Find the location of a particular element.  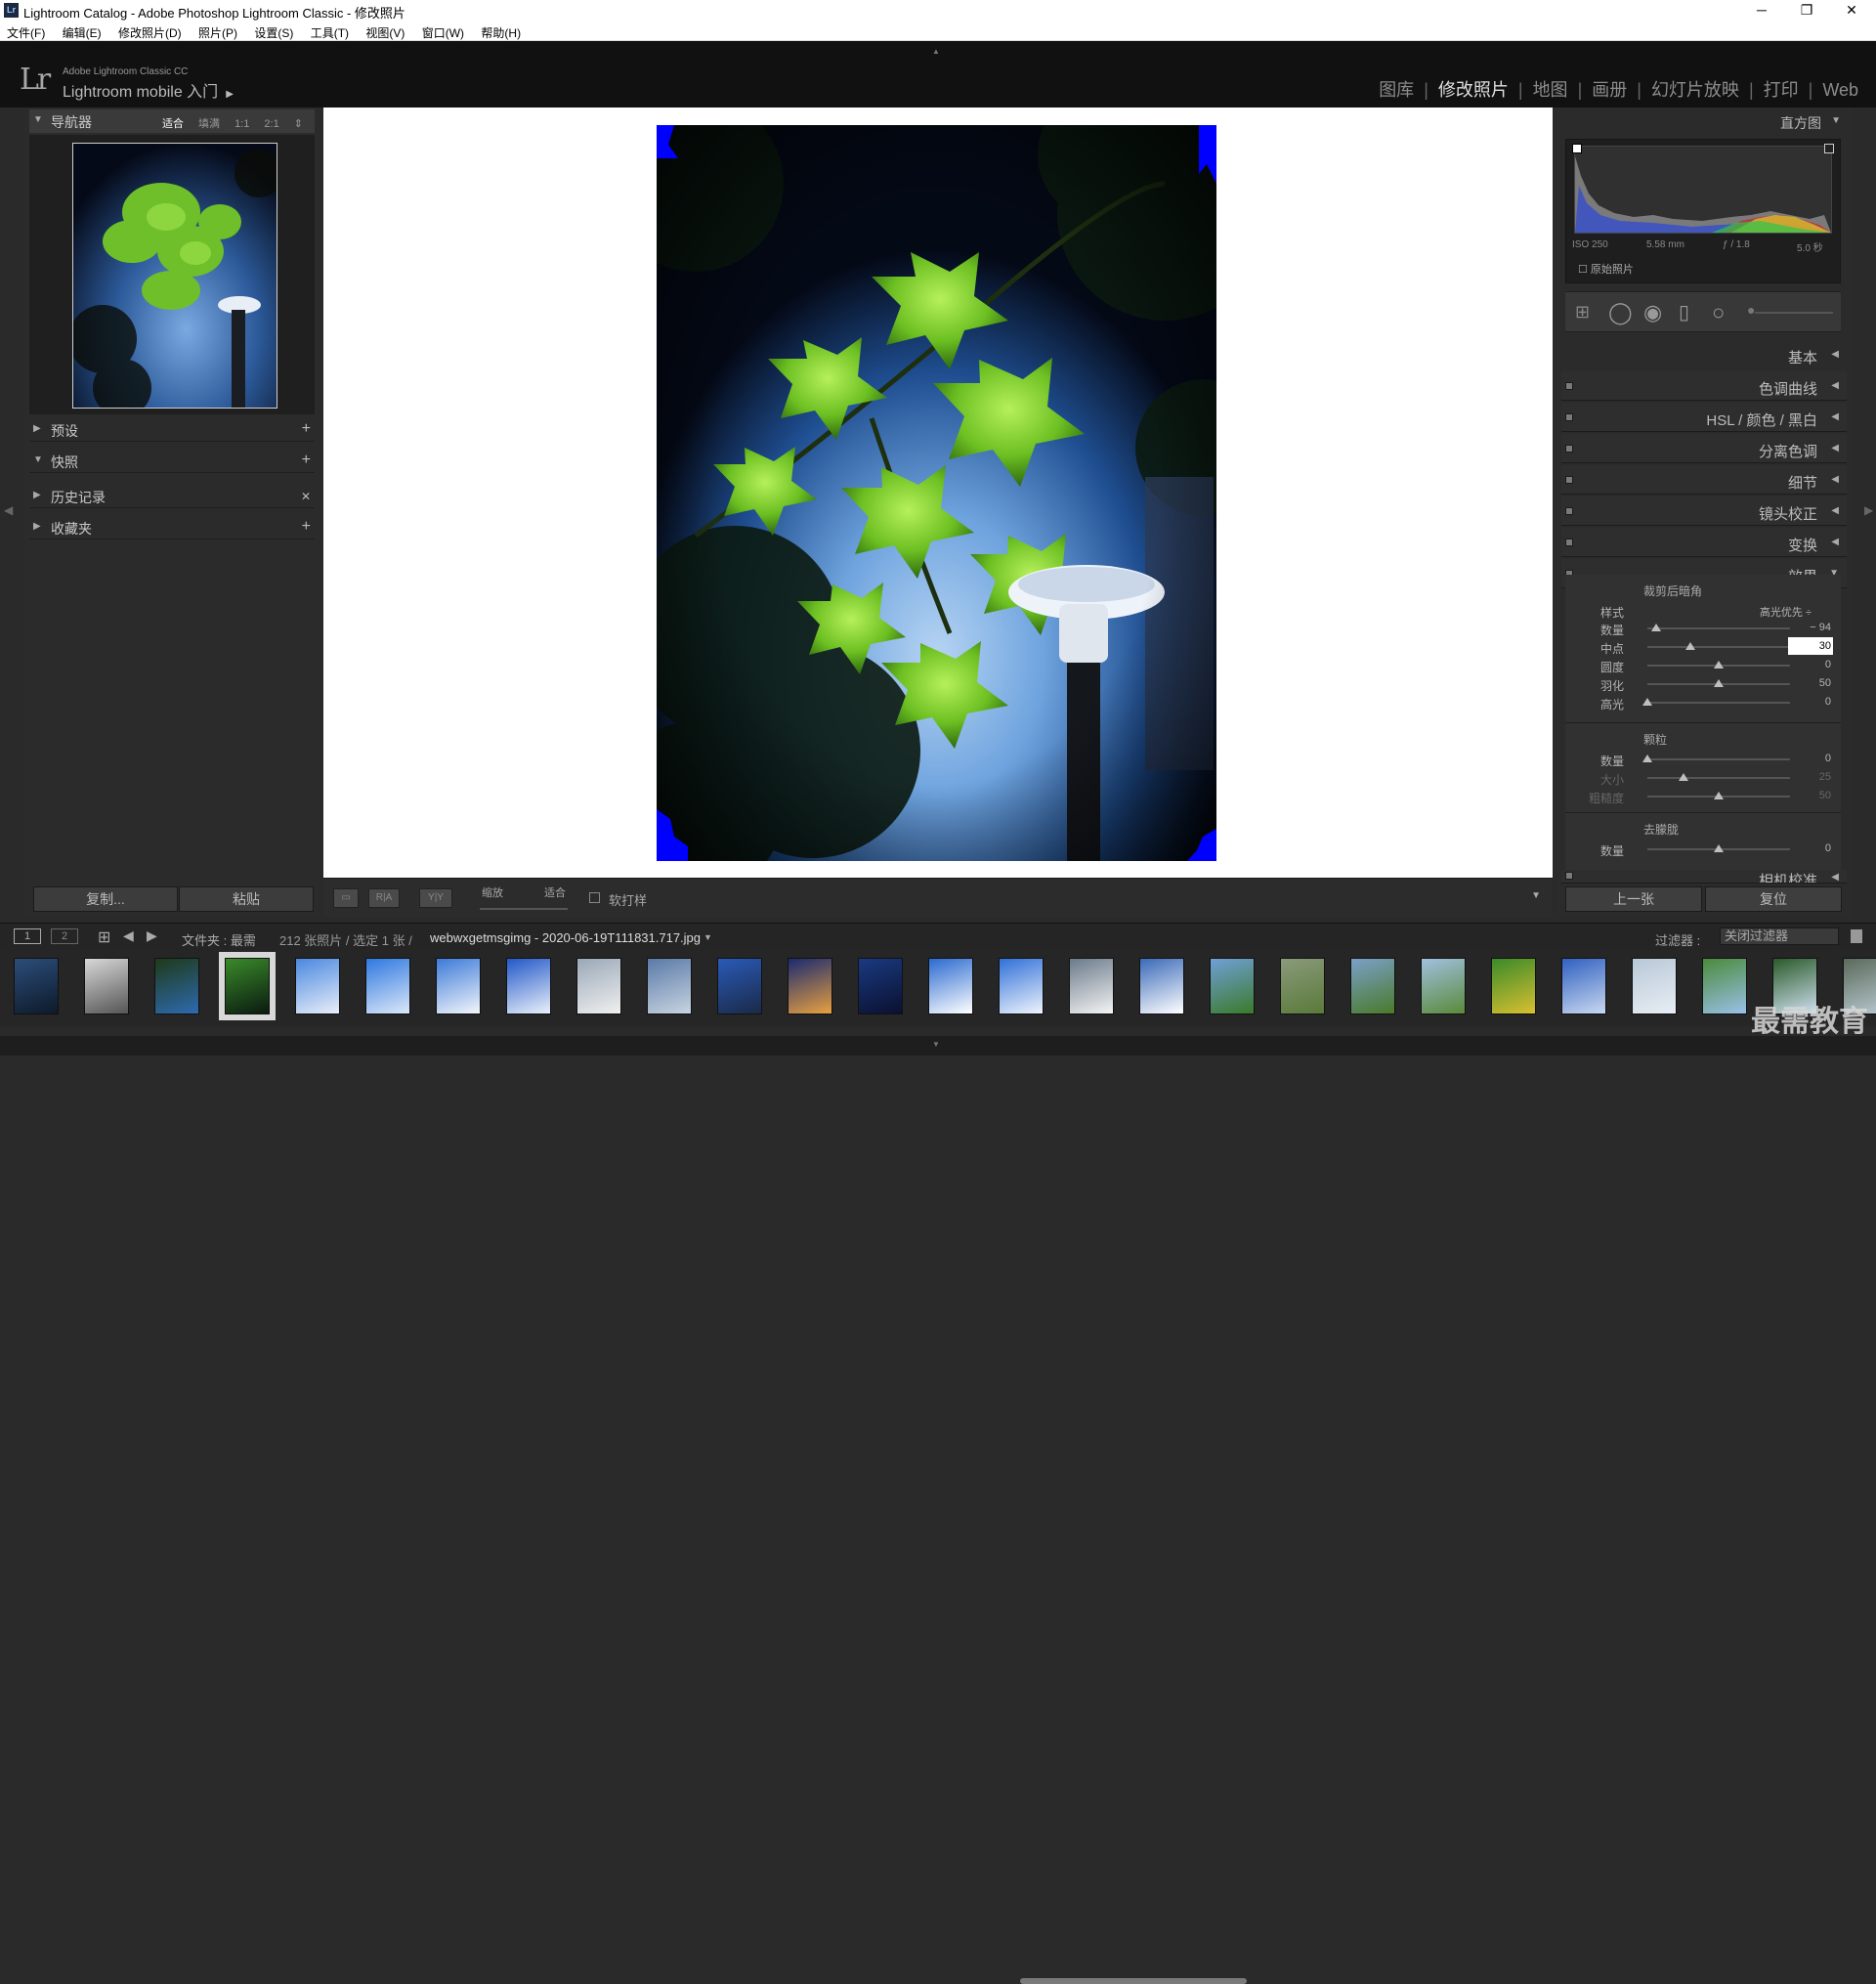

softproof-checkbox is located at coordinates (594, 897).